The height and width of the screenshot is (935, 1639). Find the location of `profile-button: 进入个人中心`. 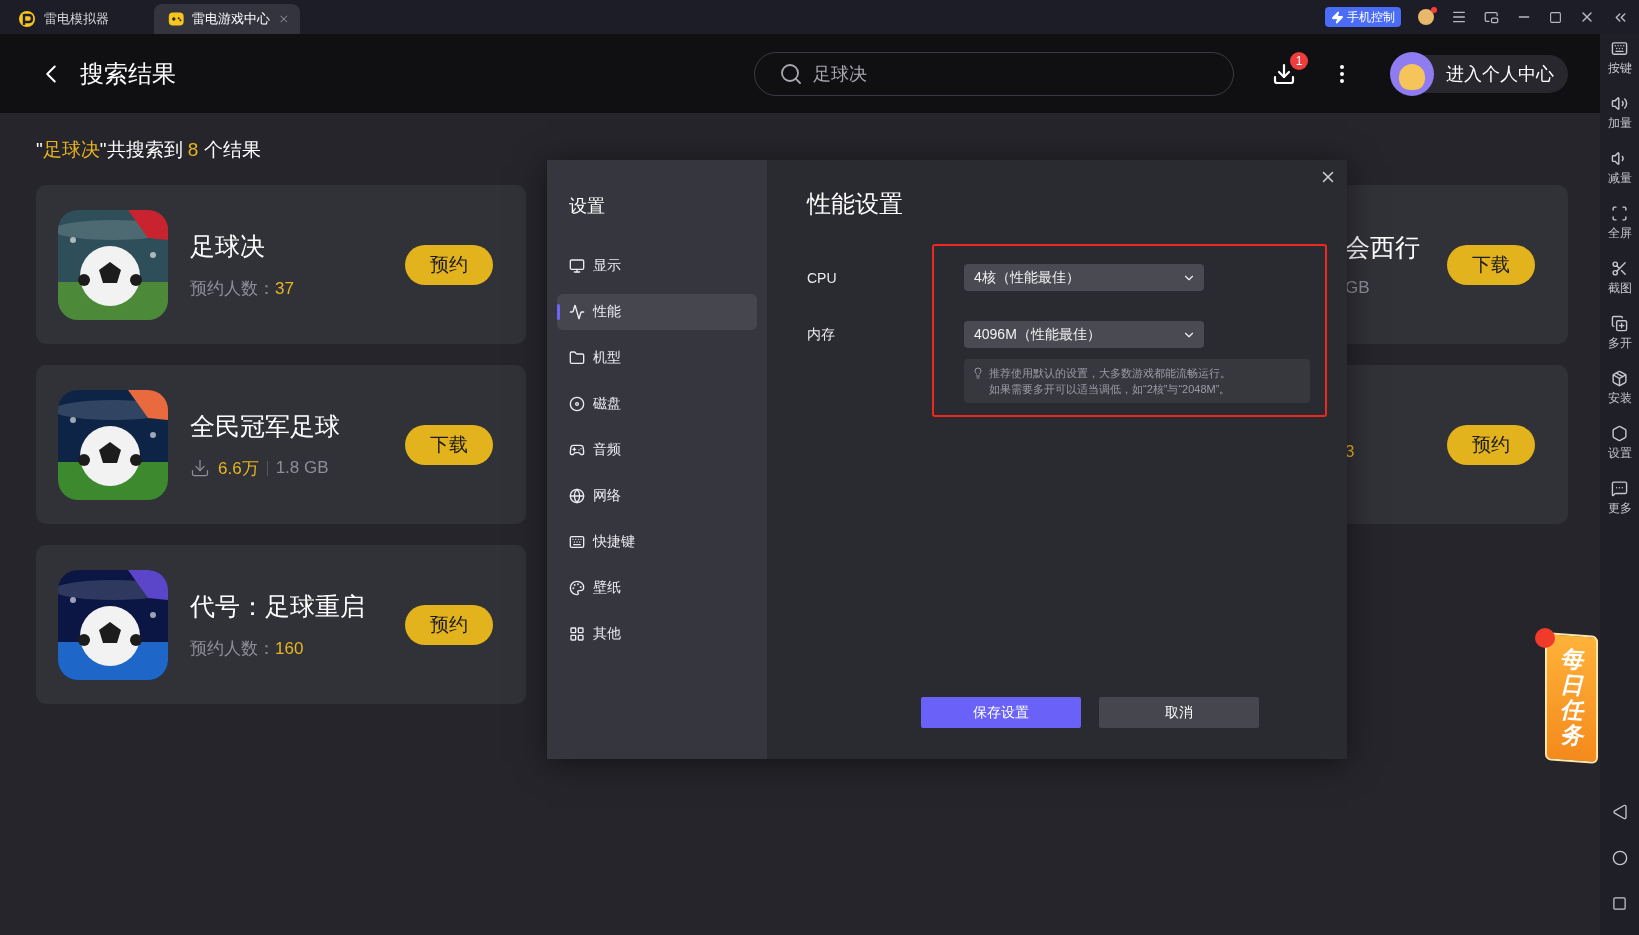

profile-button: 进入个人中心 is located at coordinates (1480, 73).